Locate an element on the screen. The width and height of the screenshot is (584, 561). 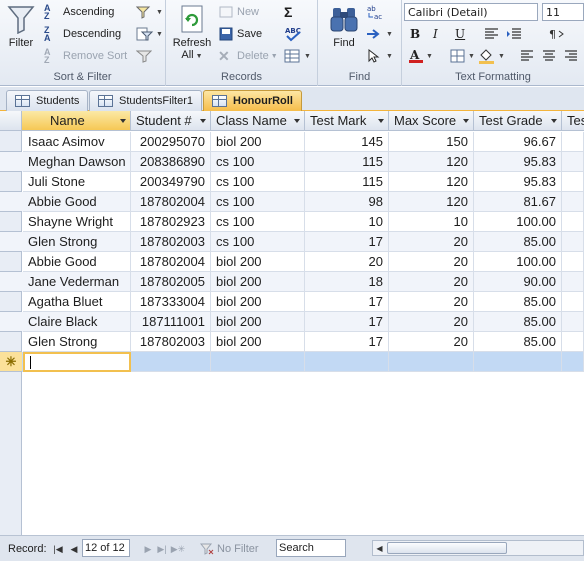
student-number-cell: 187333004 is located at coordinates (171, 302).